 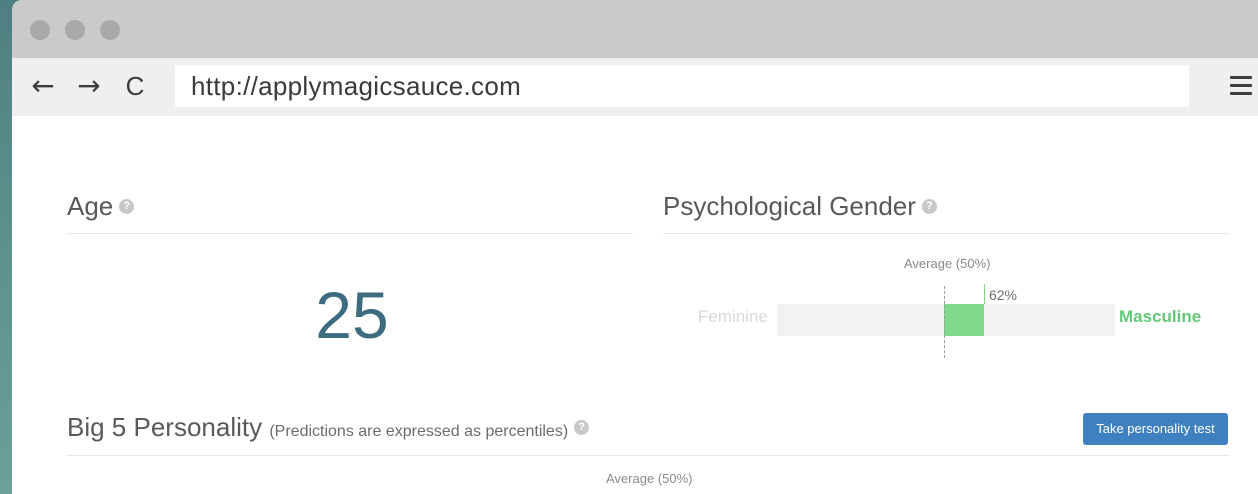 What do you see at coordinates (89, 86) in the screenshot?
I see `forward-arrow-icon: →` at bounding box center [89, 86].